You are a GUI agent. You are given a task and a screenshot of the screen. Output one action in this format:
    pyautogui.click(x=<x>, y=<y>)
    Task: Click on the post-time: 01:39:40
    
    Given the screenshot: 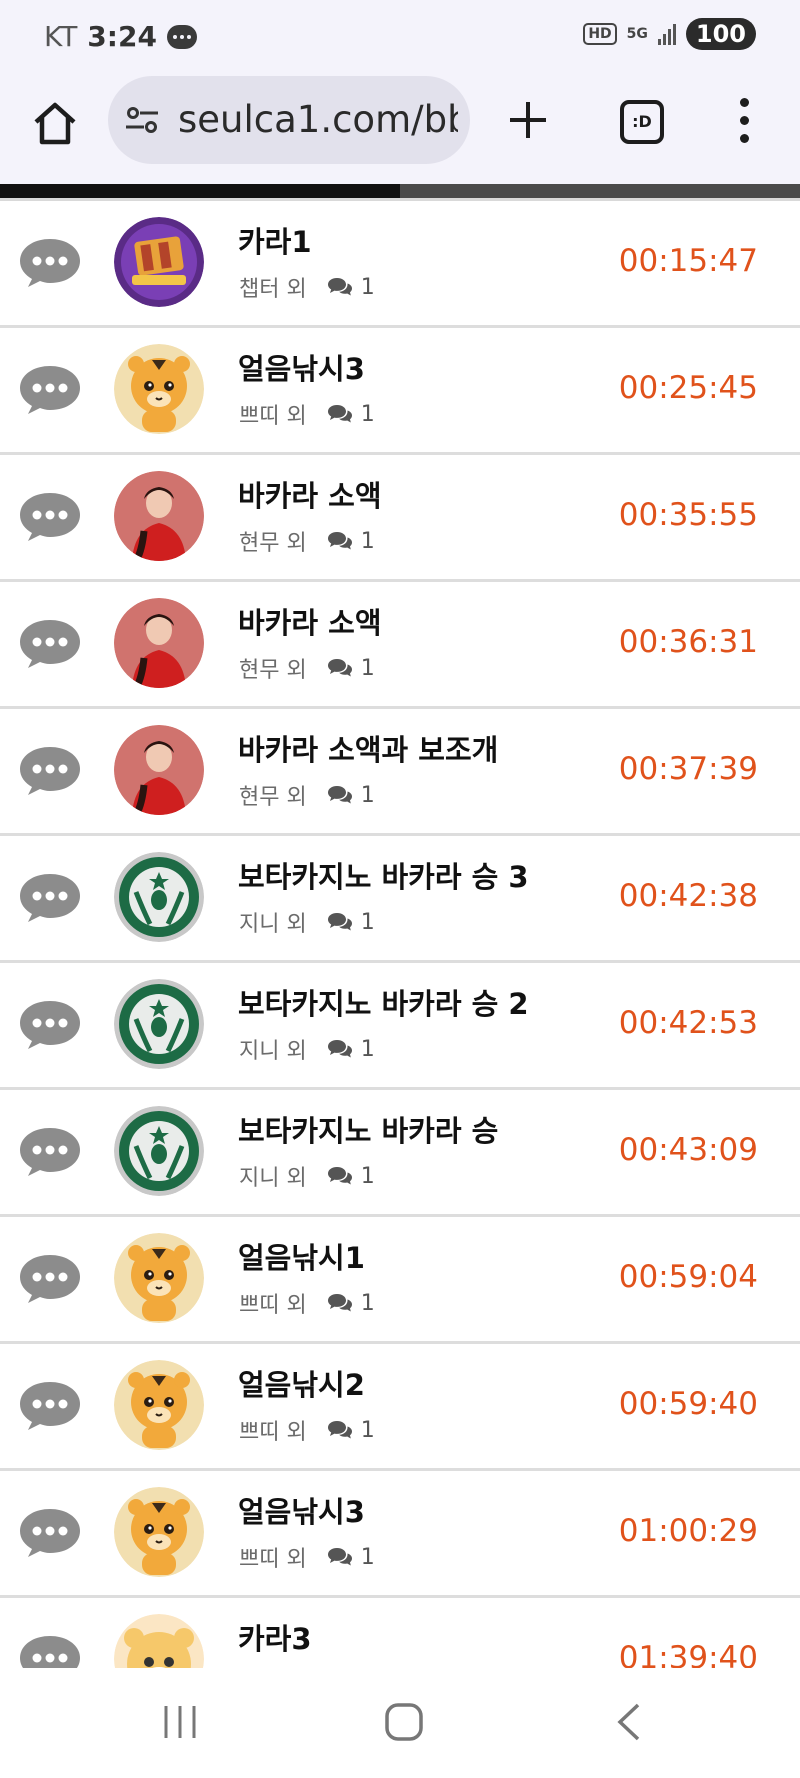 What is the action you would take?
    pyautogui.click(x=688, y=1655)
    